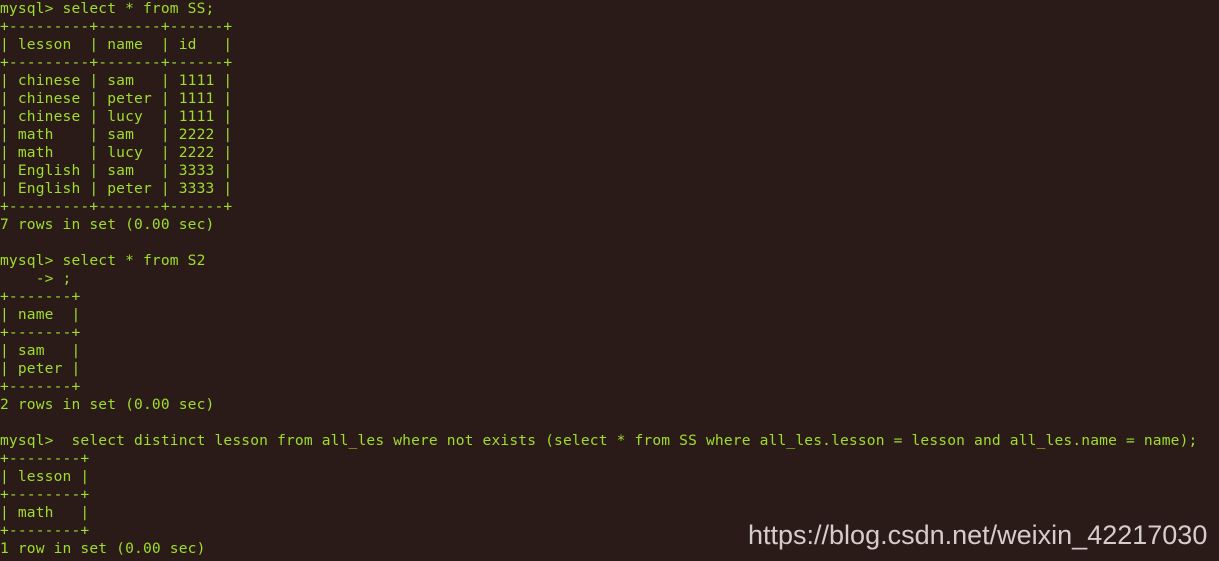  I want to click on terminal-line: | math | sam | 2222 |, so click(116, 134).